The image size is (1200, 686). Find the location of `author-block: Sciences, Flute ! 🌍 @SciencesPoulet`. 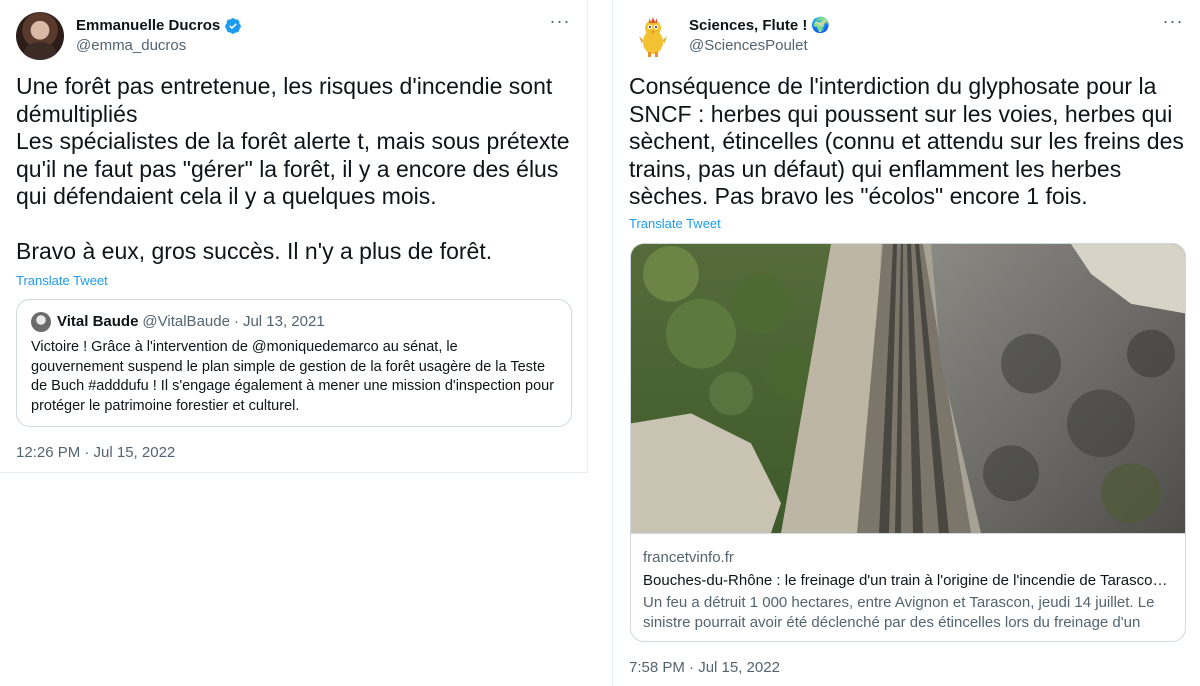

author-block: Sciences, Flute ! 🌍 @SciencesPoulet is located at coordinates (759, 36).